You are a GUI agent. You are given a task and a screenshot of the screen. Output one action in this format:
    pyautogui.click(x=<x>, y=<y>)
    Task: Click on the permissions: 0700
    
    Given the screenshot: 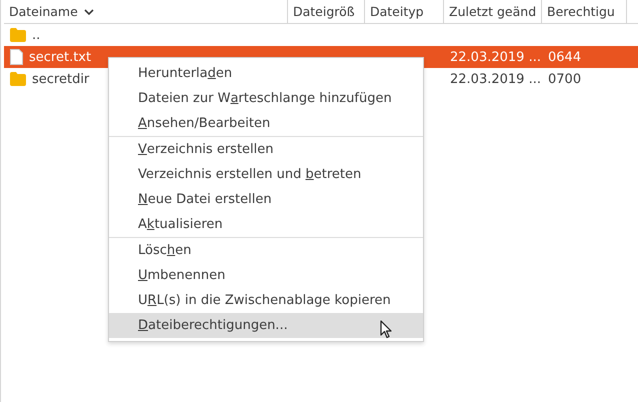 What is the action you would take?
    pyautogui.click(x=565, y=79)
    